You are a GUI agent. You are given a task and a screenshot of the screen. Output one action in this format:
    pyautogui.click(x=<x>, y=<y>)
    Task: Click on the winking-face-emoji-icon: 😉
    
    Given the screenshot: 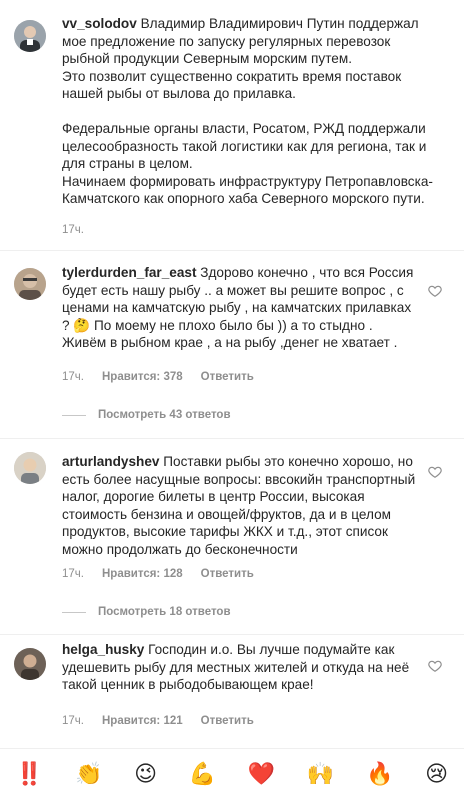 What is the action you would take?
    pyautogui.click(x=145, y=775)
    